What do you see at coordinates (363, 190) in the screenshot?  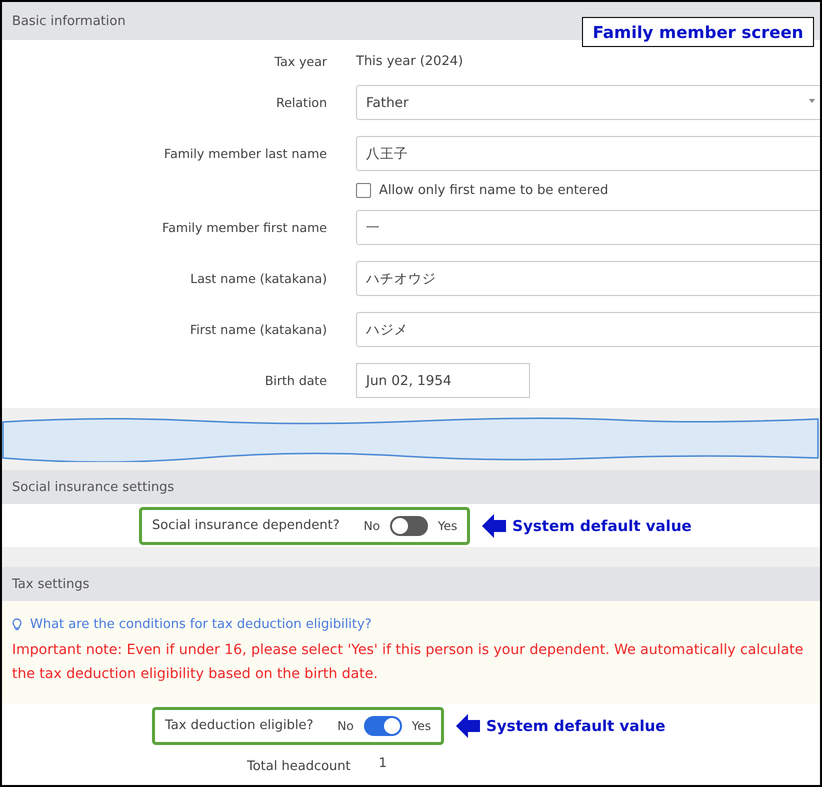 I see `checkbox` at bounding box center [363, 190].